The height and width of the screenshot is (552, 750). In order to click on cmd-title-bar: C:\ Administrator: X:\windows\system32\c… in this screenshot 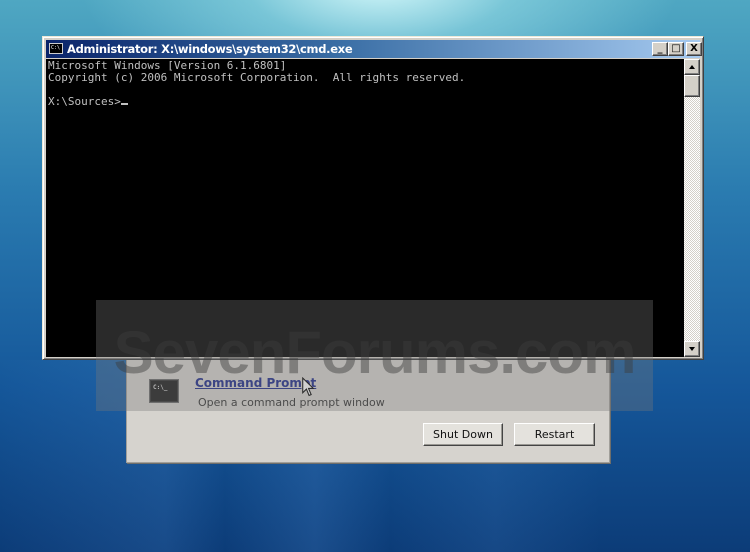, I will do `click(374, 49)`.